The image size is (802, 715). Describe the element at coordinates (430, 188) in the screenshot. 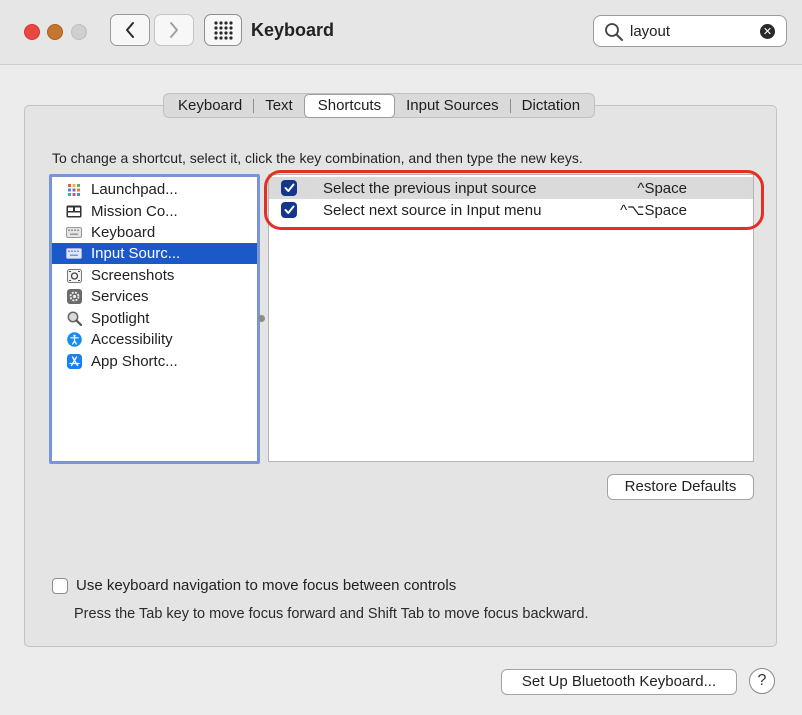

I see `shortcut-label: Select the previous input source` at that location.